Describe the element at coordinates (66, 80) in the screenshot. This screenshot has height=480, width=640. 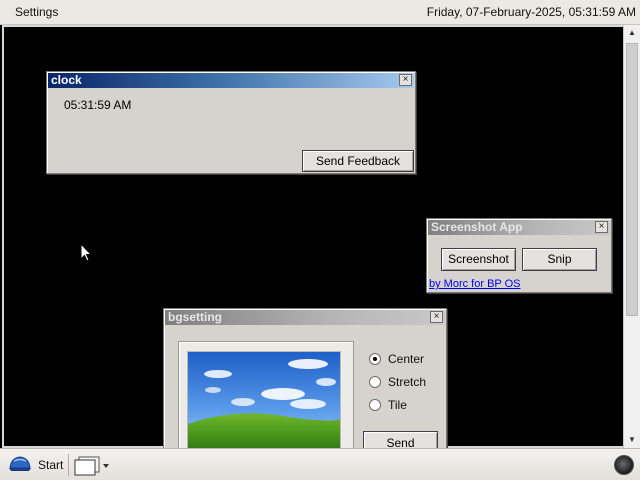
I see `clock-window-title: clock` at that location.